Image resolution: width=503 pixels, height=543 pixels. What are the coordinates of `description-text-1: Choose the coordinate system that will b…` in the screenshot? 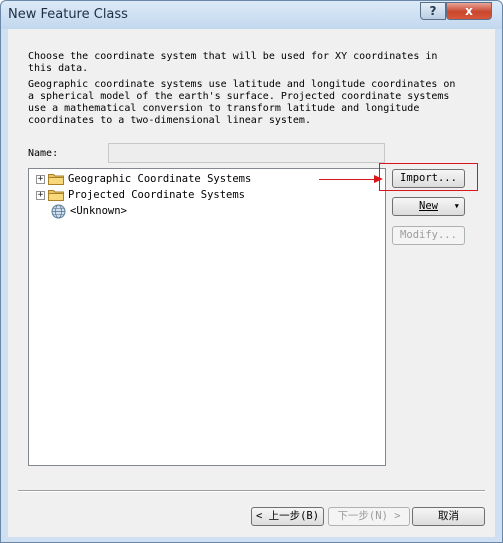 It's located at (233, 62).